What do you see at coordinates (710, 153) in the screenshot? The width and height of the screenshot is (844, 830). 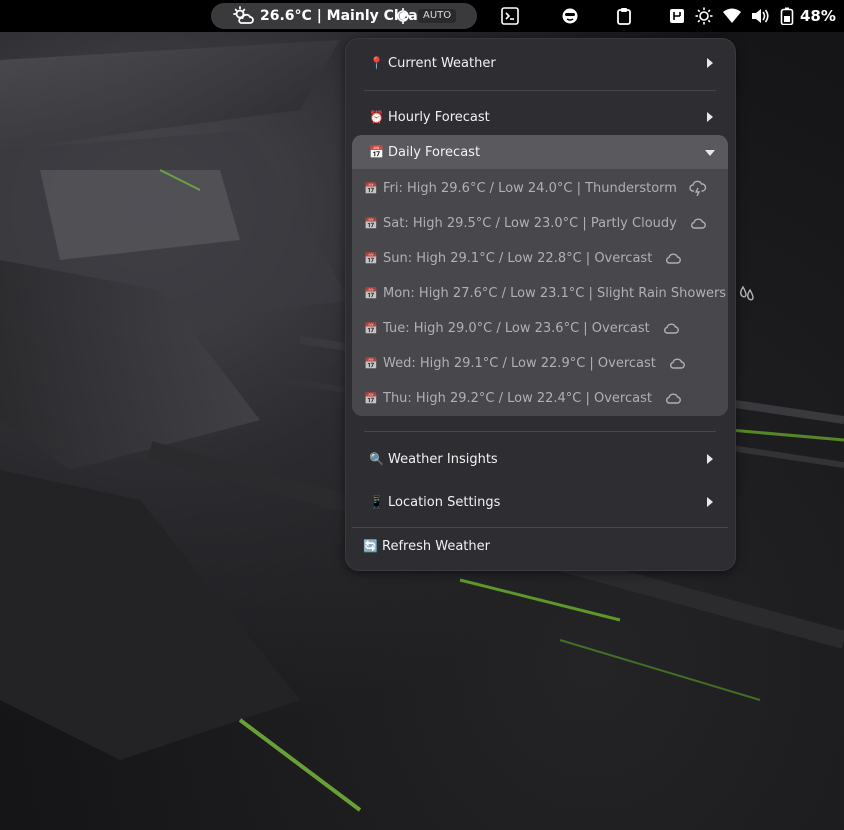 I see `chevron-down-icon` at bounding box center [710, 153].